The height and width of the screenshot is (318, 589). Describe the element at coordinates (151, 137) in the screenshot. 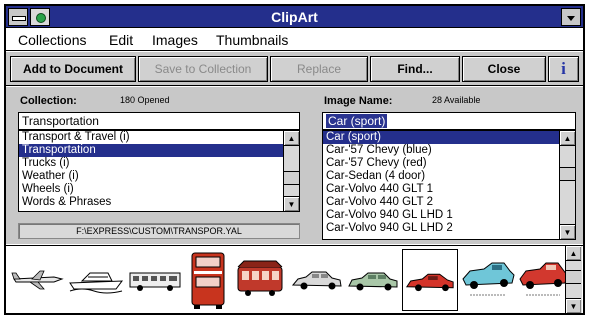

I see `collection-list-item: Transport & Travel (i)` at that location.